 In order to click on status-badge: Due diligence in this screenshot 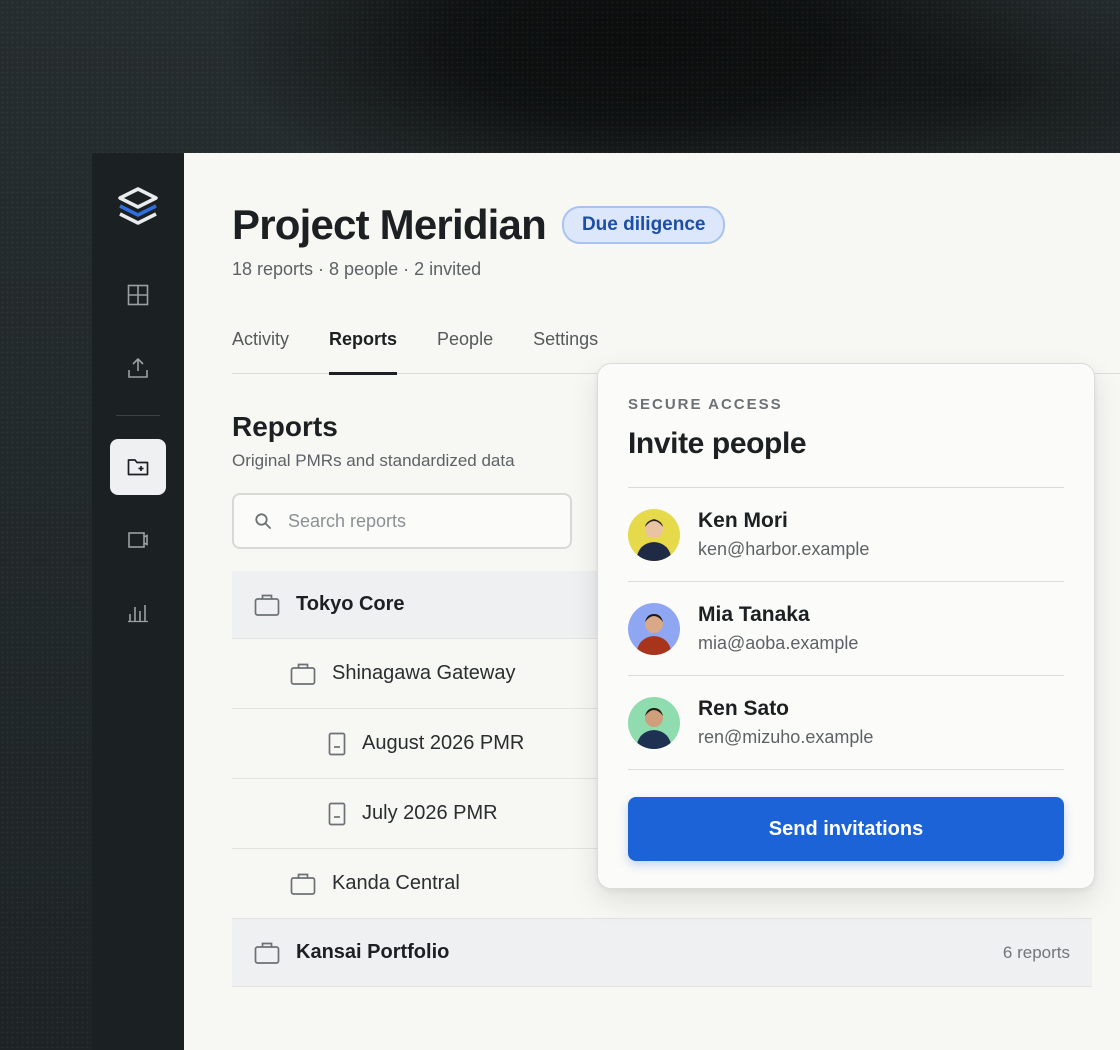, I will do `click(643, 225)`.